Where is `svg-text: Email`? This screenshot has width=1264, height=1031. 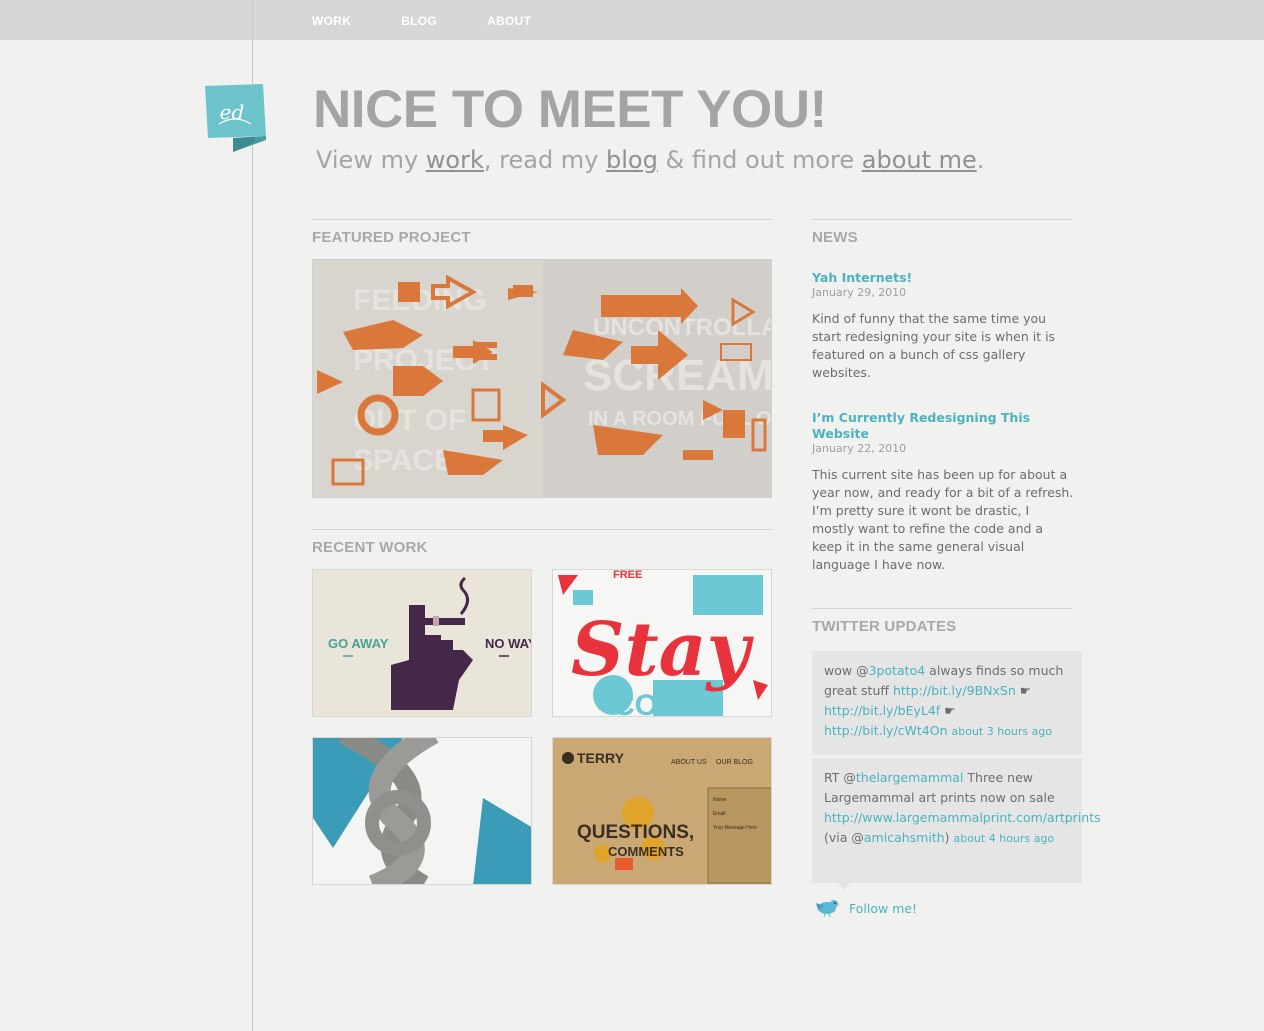
svg-text: Email is located at coordinates (719, 814).